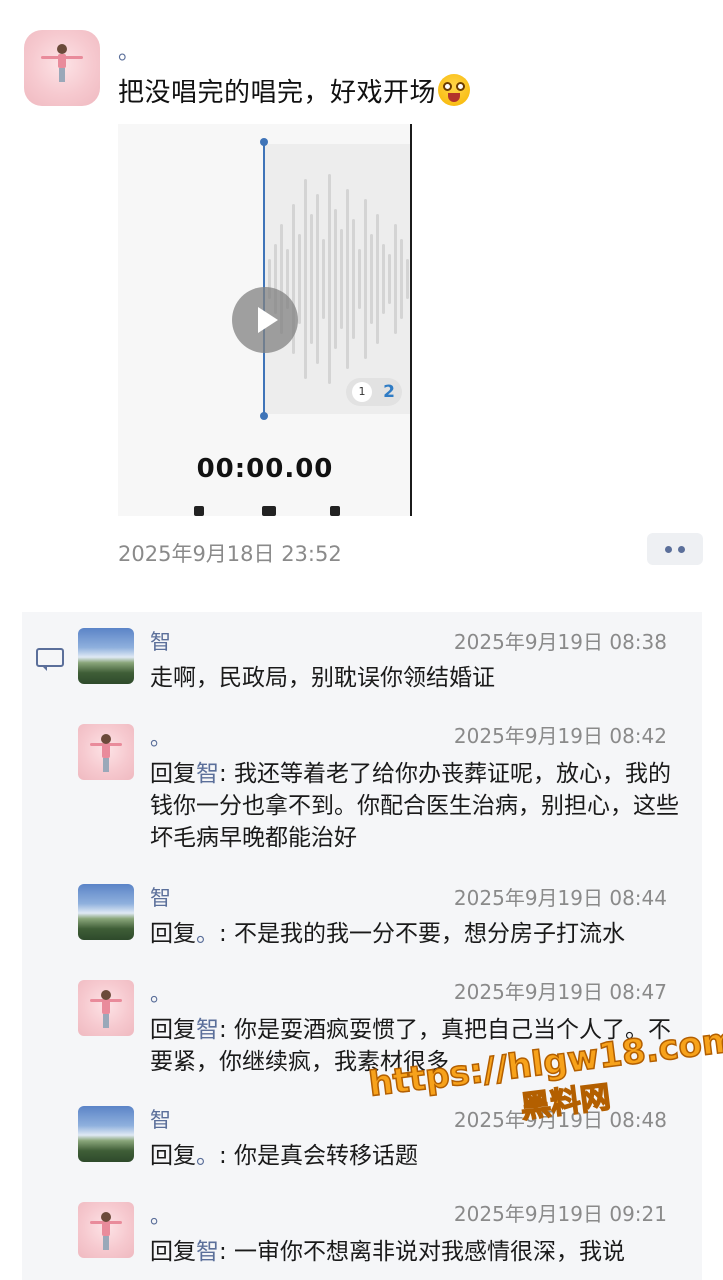 Image resolution: width=723 pixels, height=1280 pixels. What do you see at coordinates (264, 416) in the screenshot?
I see `playhead-bottom-dot` at bounding box center [264, 416].